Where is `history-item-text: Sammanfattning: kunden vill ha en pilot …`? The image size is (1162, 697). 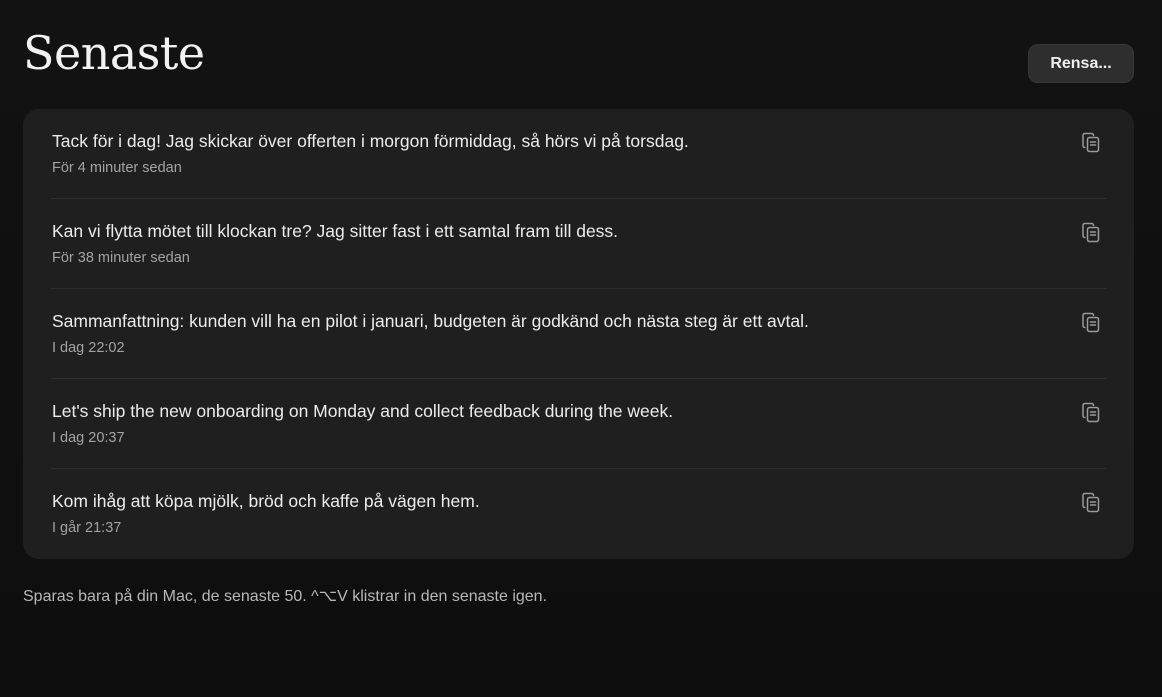
history-item-text: Sammanfattning: kunden vill ha en pilot … is located at coordinates (430, 321).